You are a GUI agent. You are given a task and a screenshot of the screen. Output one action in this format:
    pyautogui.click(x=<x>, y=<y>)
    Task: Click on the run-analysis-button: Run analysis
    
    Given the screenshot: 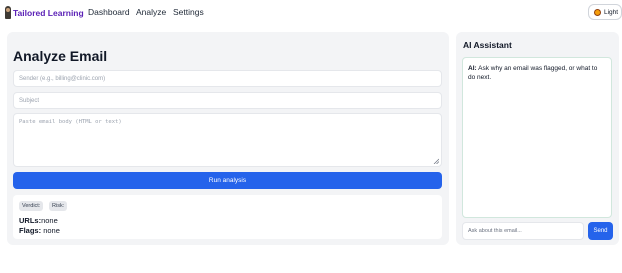 What is the action you would take?
    pyautogui.click(x=227, y=180)
    